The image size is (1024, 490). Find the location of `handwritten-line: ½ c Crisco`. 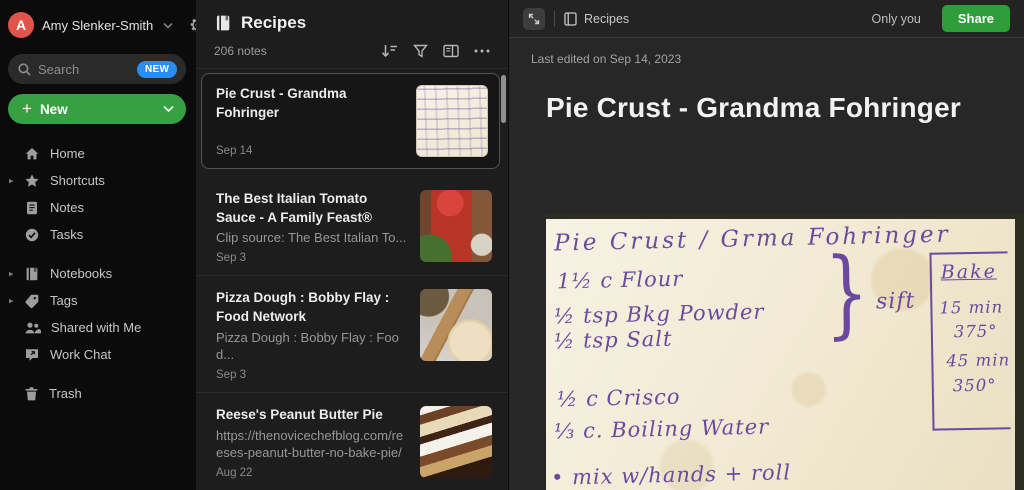

handwritten-line: ½ c Crisco is located at coordinates (618, 398).